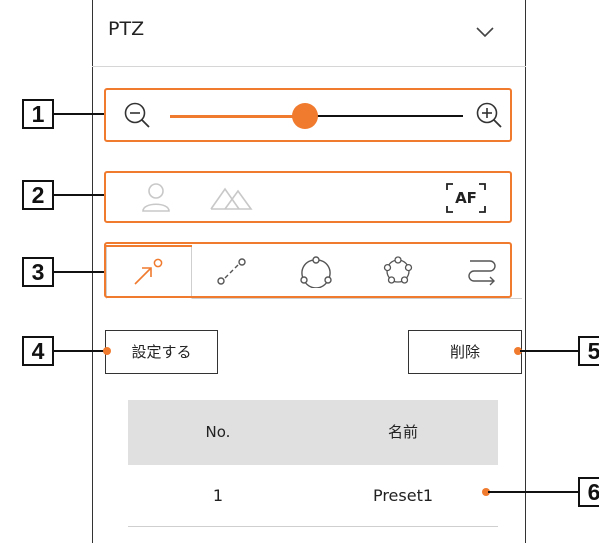  What do you see at coordinates (107, 351) in the screenshot?
I see `callout-4-dot` at bounding box center [107, 351].